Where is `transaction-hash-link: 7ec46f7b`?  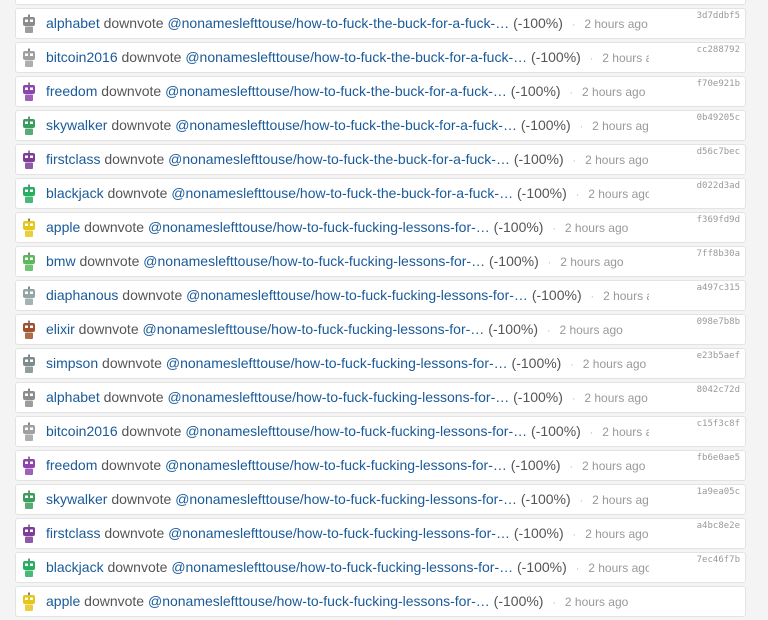 transaction-hash-link: 7ec46f7b is located at coordinates (718, 560).